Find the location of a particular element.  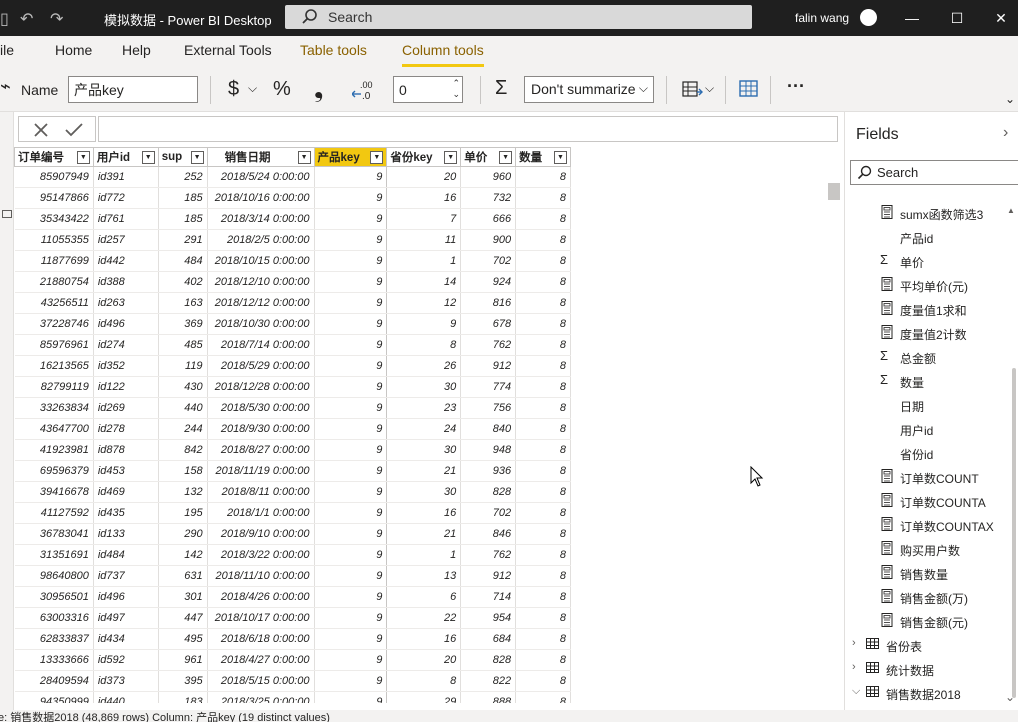

table-cell: 132 is located at coordinates (183, 492).